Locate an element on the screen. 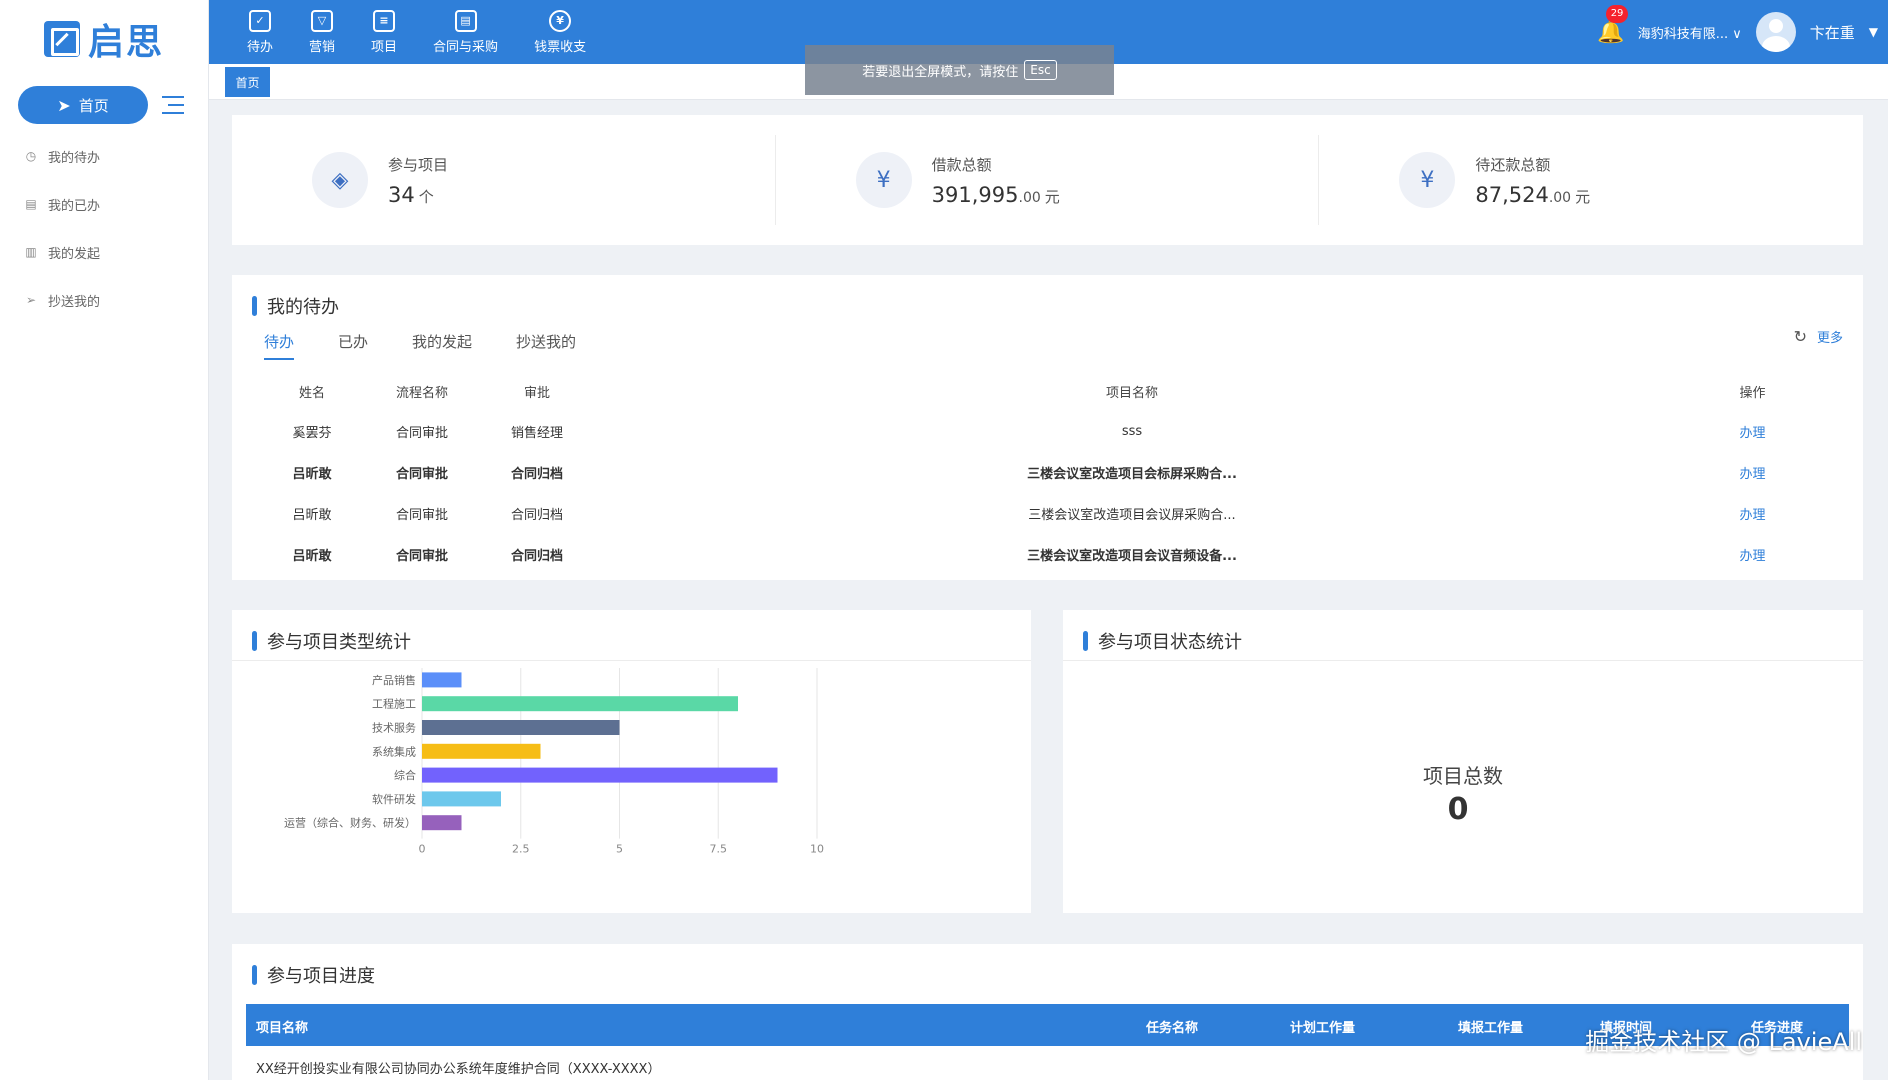 Image resolution: width=1888 pixels, height=1080 pixels. sidebar-item-done: ▤ 我的已办 is located at coordinates (104, 204).